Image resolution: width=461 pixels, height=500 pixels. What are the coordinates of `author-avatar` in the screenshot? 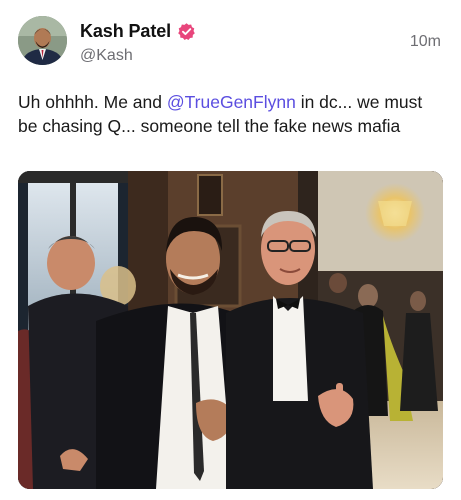 It's located at (42, 40).